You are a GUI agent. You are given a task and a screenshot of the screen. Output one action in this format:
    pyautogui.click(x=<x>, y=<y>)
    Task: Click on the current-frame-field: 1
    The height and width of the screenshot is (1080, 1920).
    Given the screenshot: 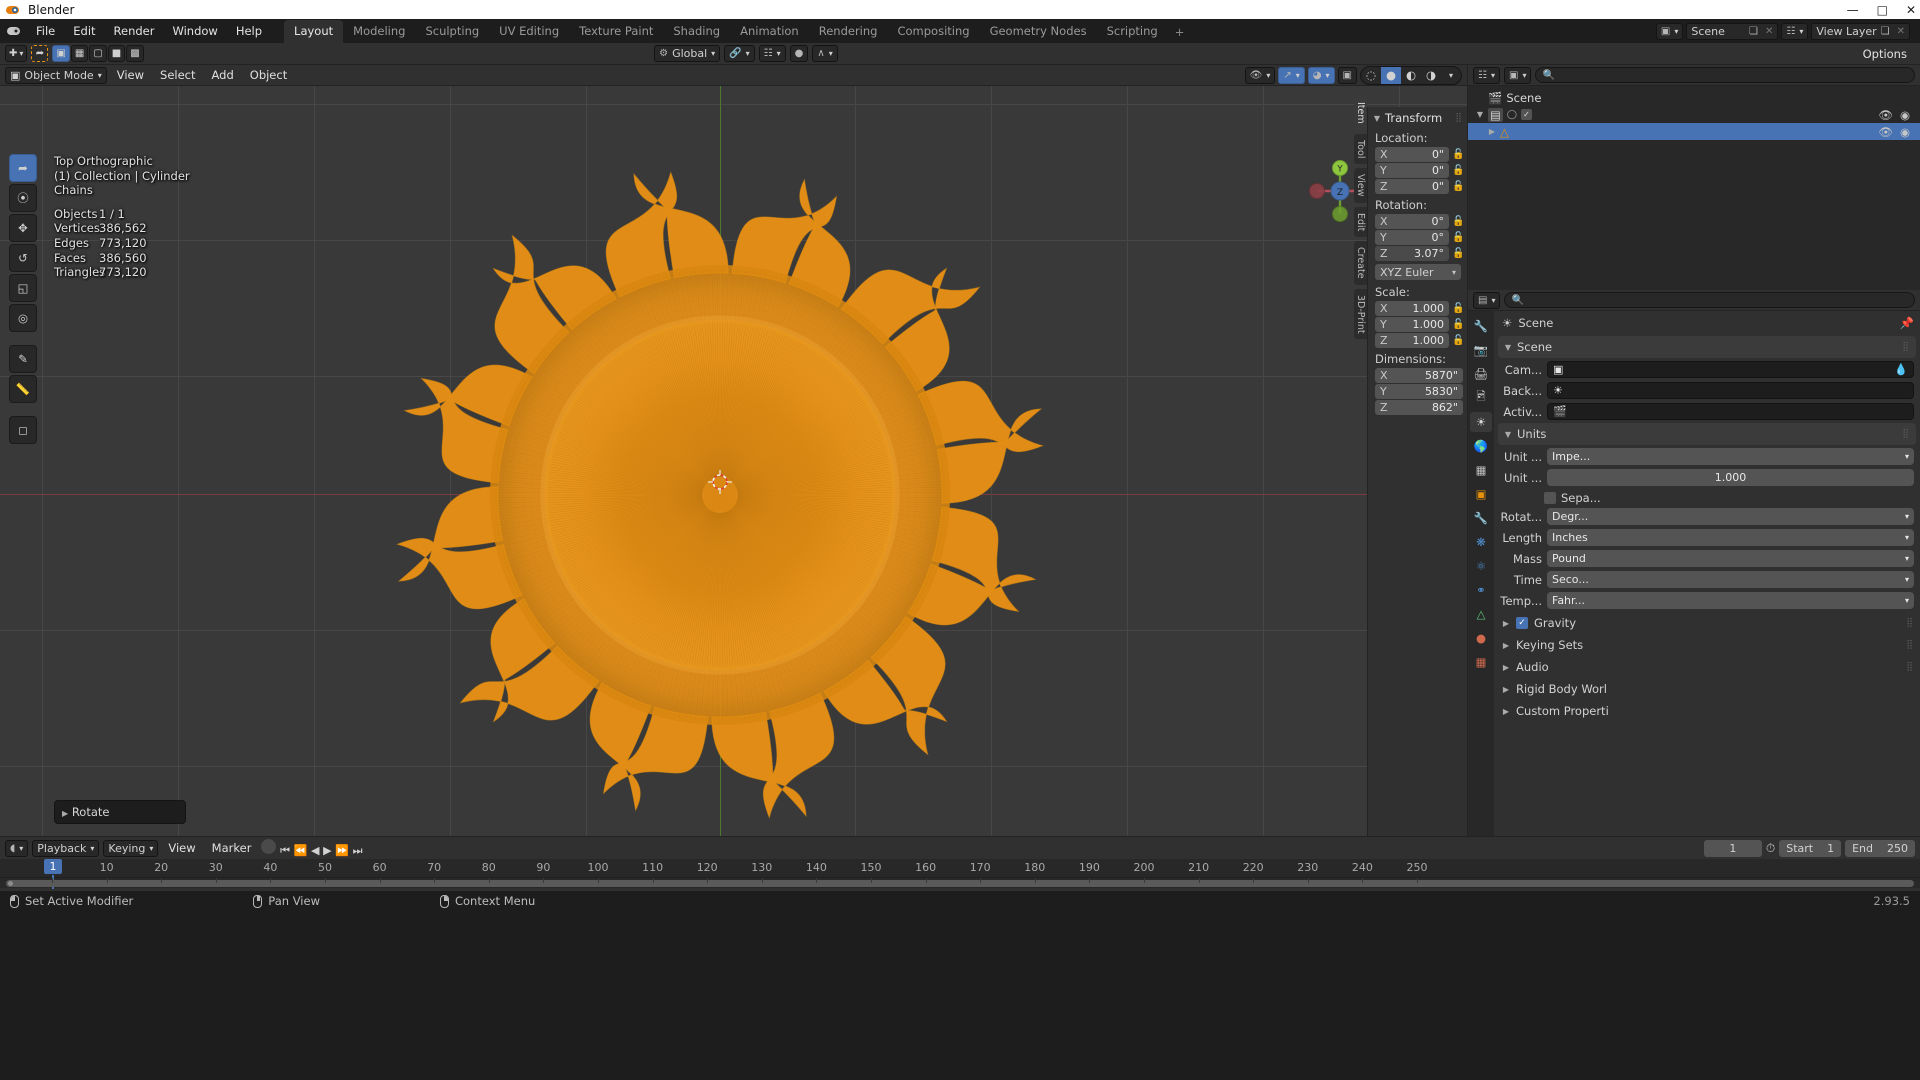 What is the action you would take?
    pyautogui.click(x=1732, y=848)
    